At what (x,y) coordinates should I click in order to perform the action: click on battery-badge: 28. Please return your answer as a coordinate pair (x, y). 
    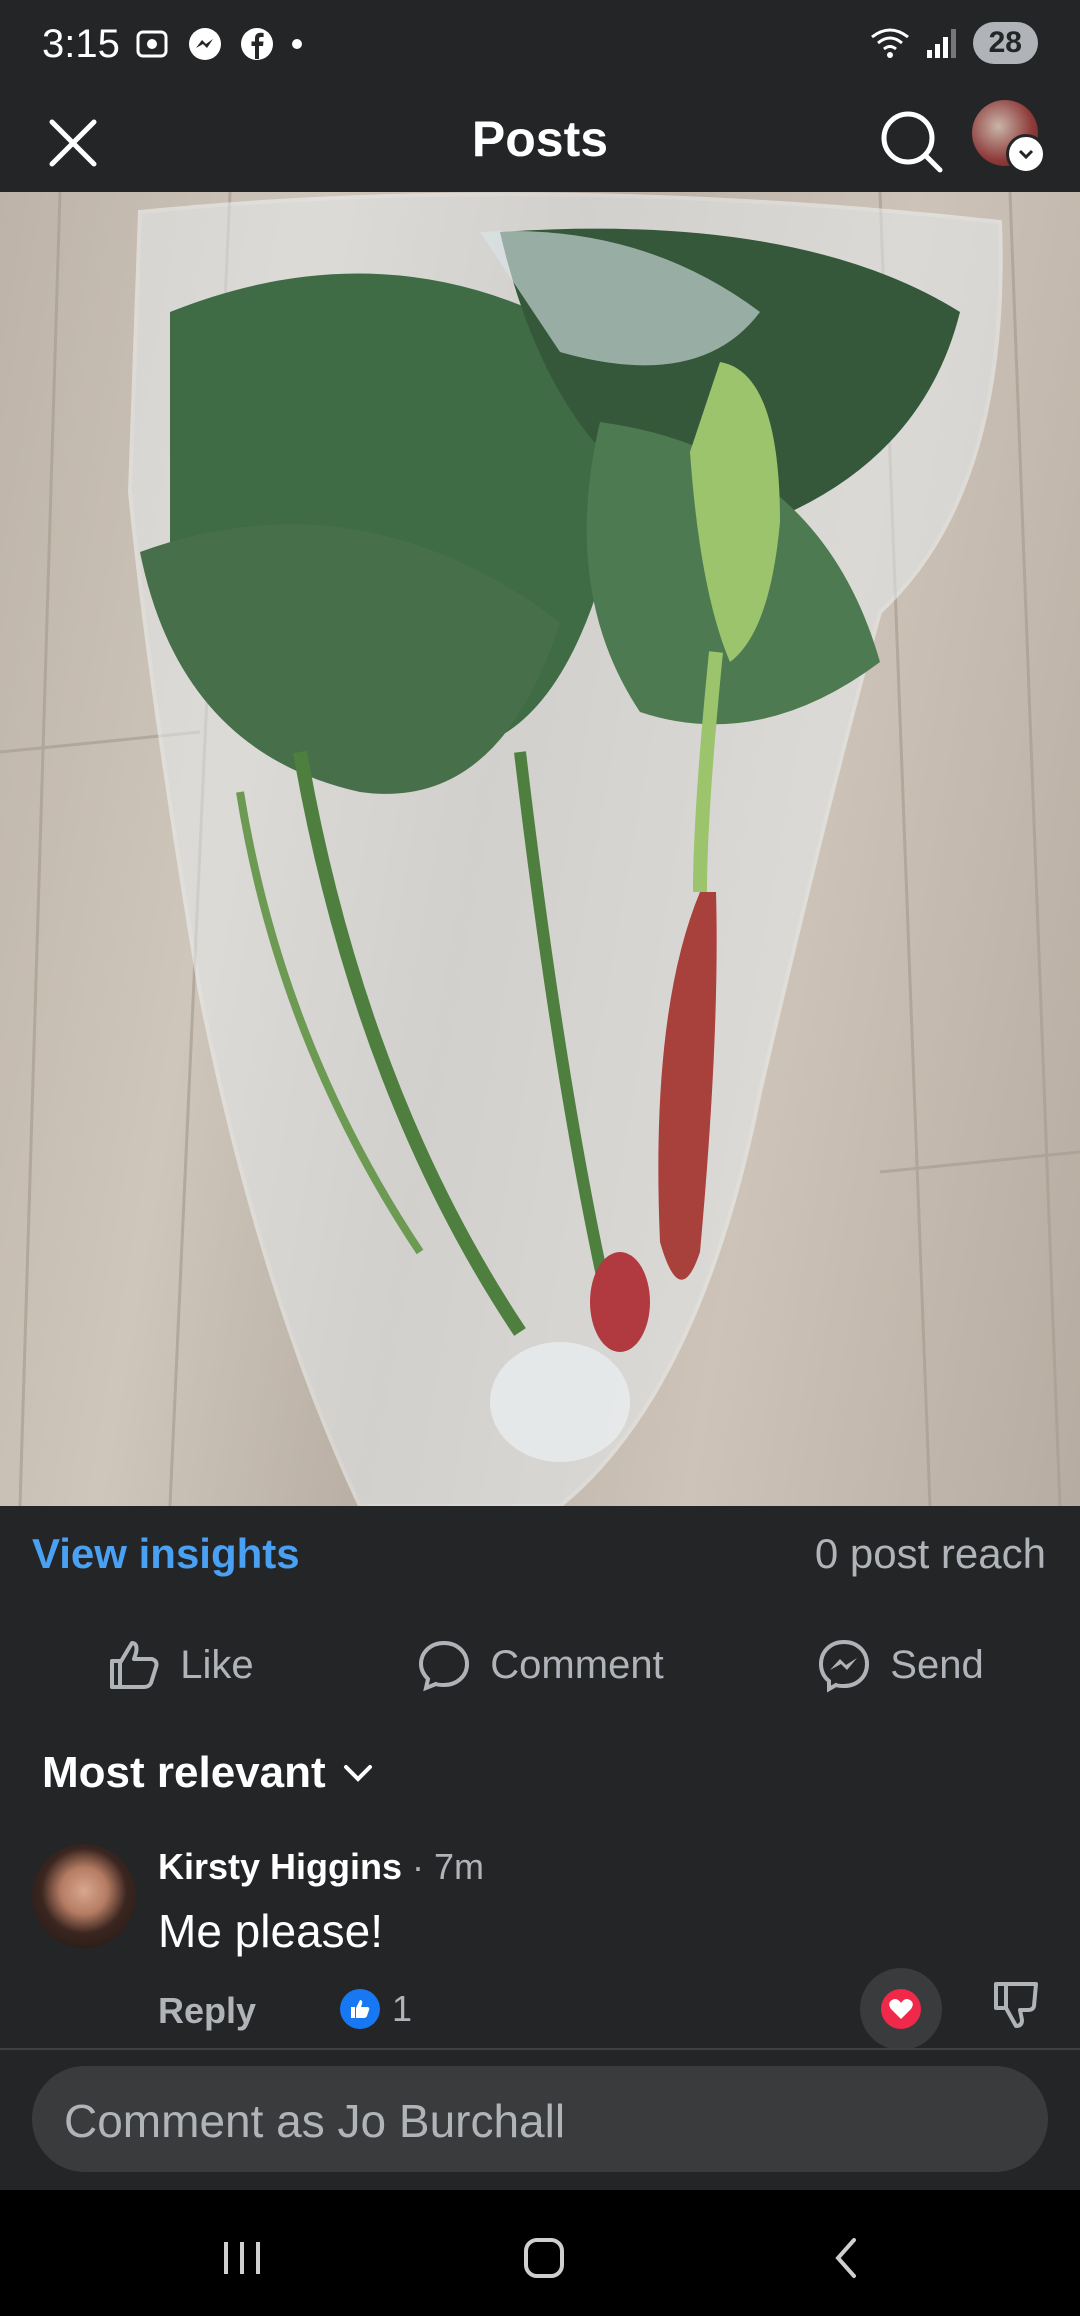
    Looking at the image, I should click on (1005, 43).